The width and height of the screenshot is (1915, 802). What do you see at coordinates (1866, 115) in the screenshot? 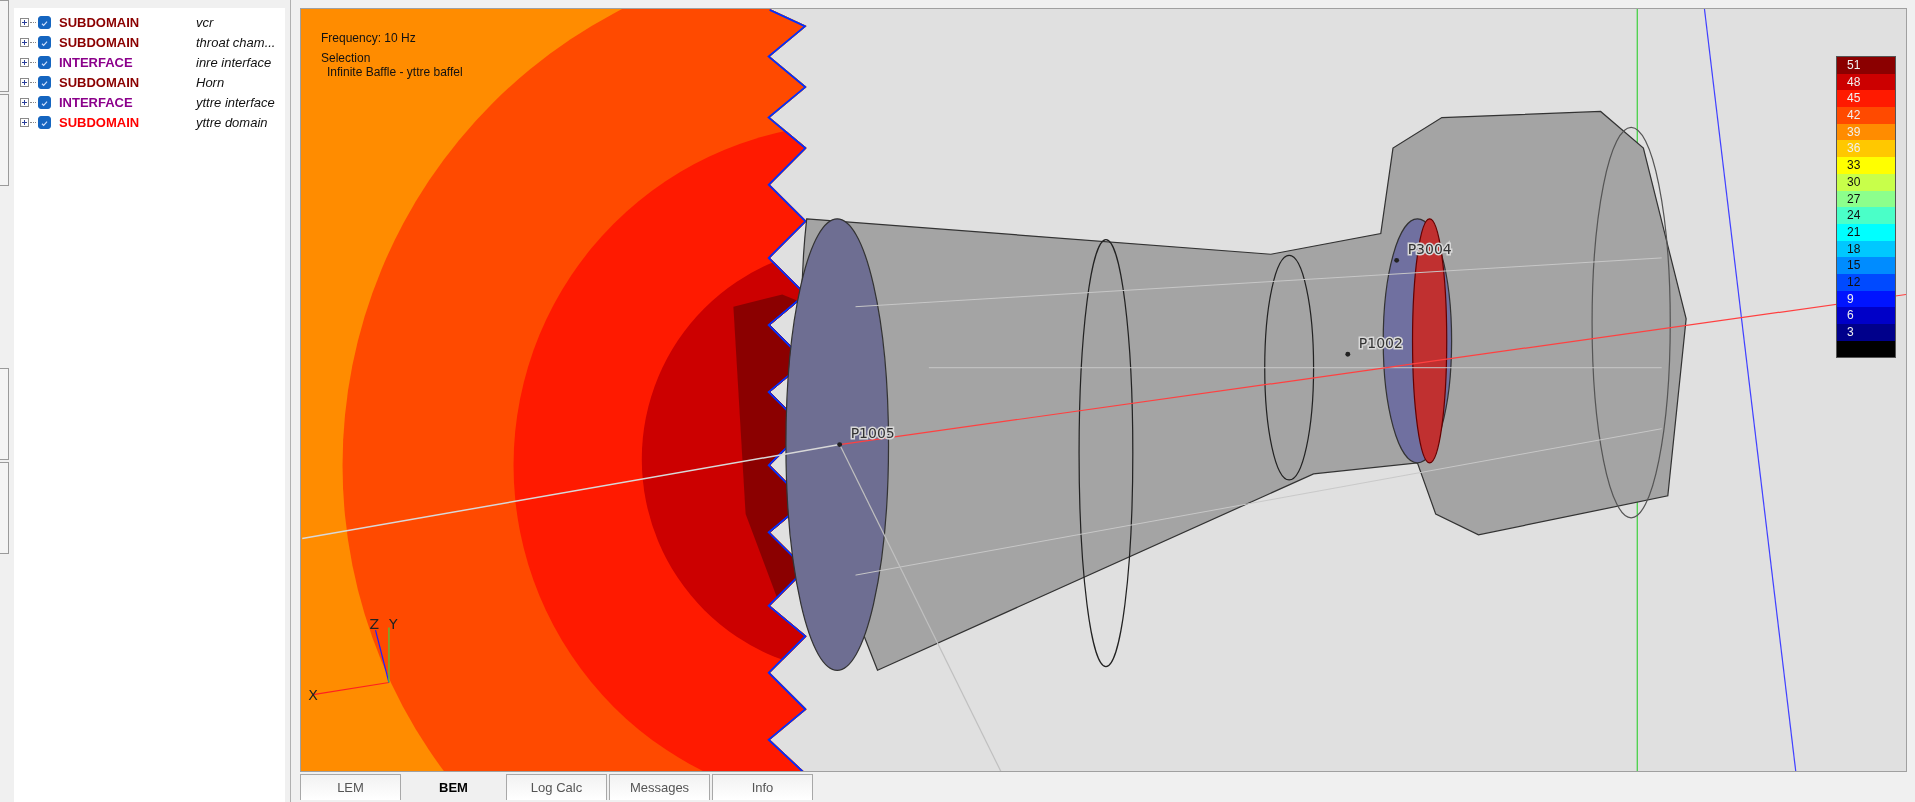
I see `legend-band: 42` at bounding box center [1866, 115].